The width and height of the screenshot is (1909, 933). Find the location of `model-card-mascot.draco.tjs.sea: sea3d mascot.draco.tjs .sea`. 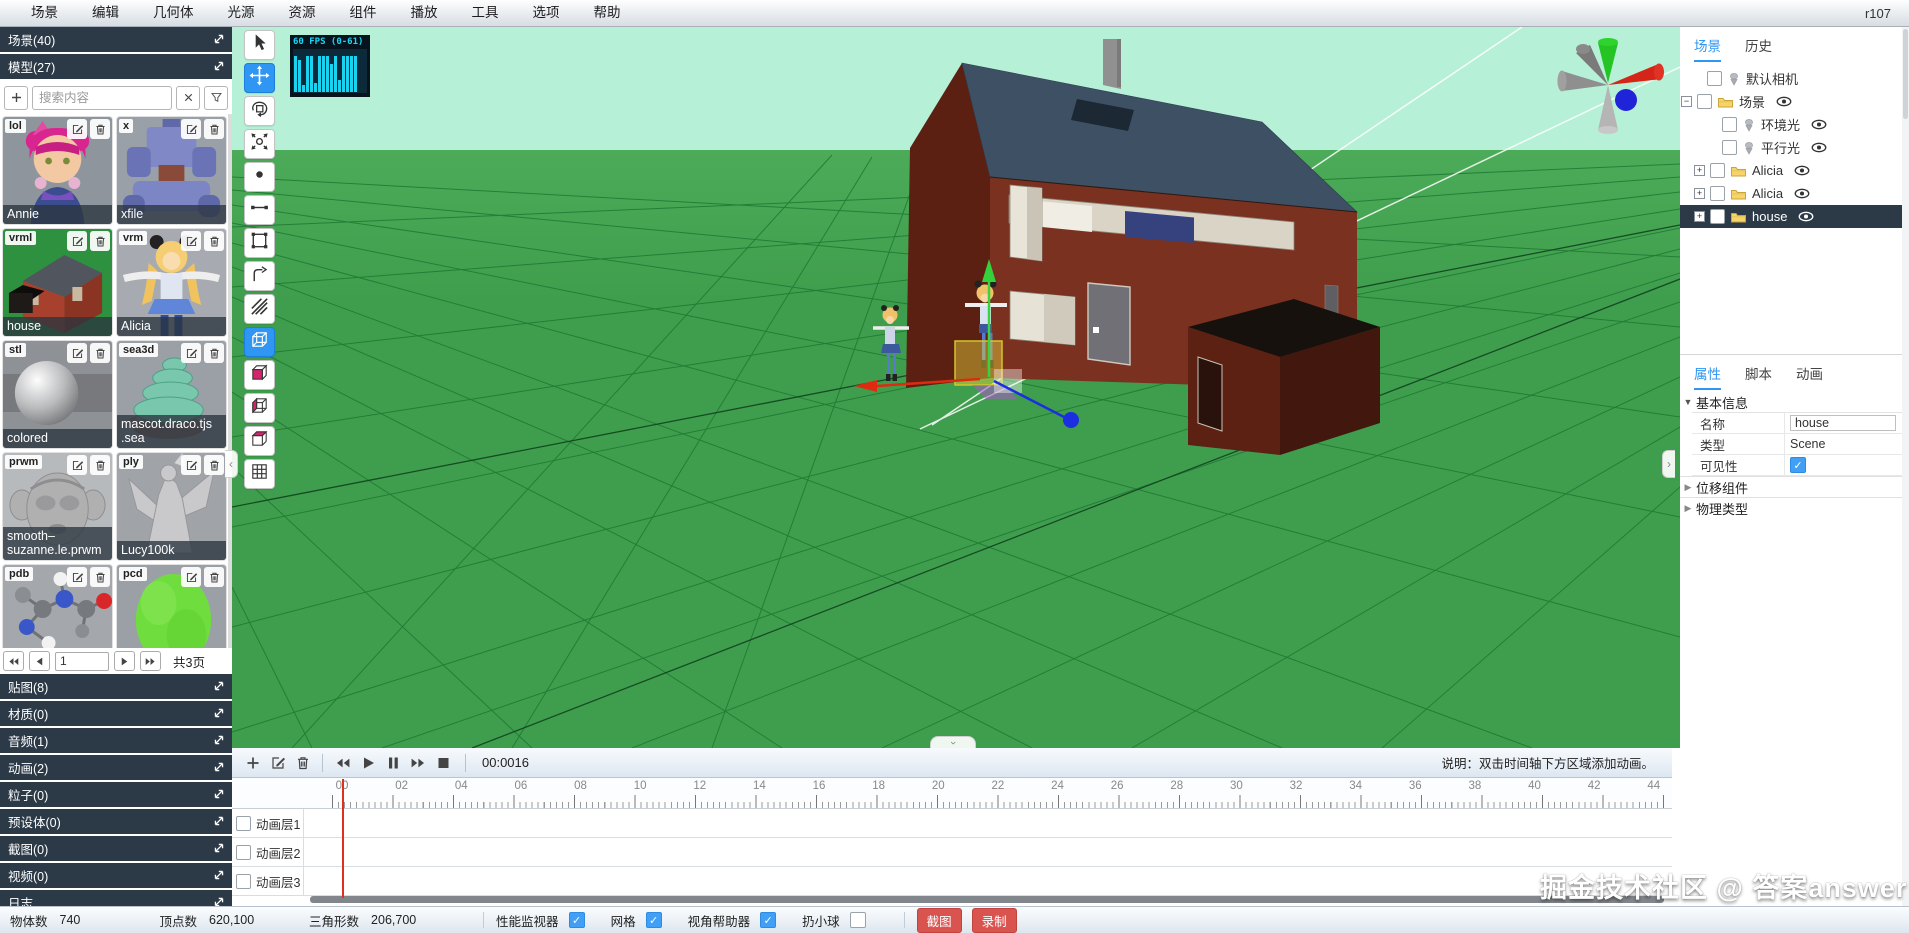

model-card-mascot.draco.tjs.sea: sea3d mascot.draco.tjs .sea is located at coordinates (171, 394).